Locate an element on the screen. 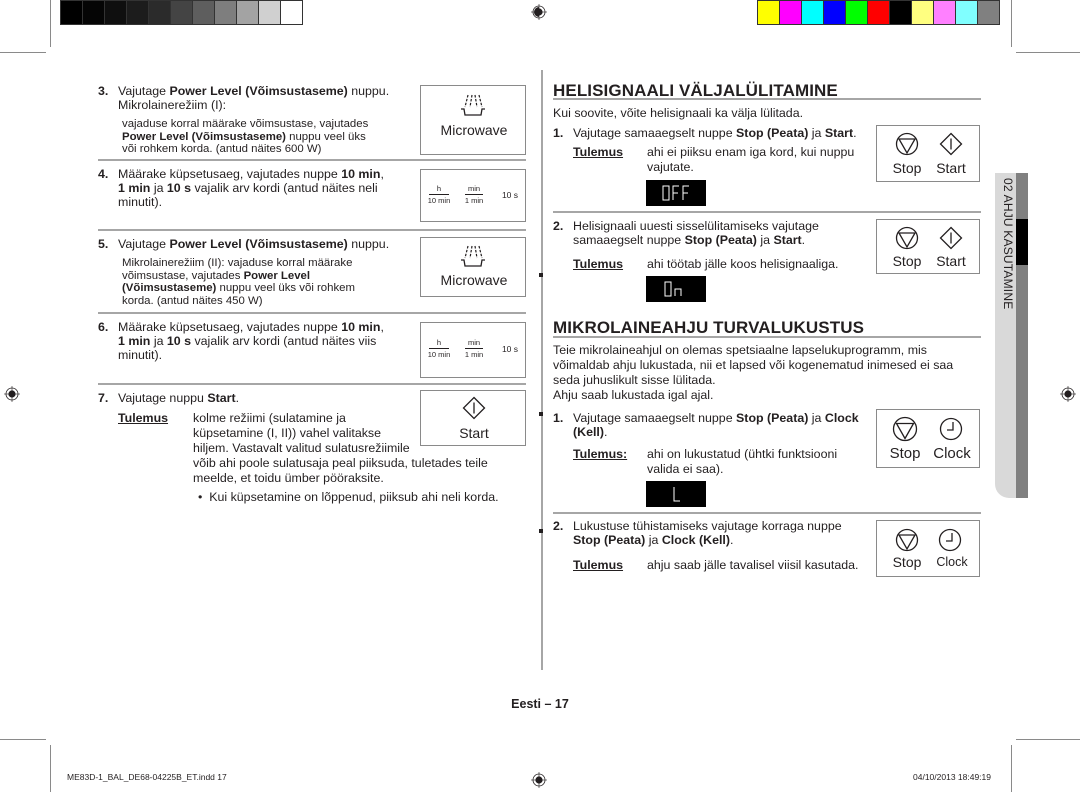 The width and height of the screenshot is (1080, 792). timestamp: 04/10/2013 18:49:19 is located at coordinates (952, 777).